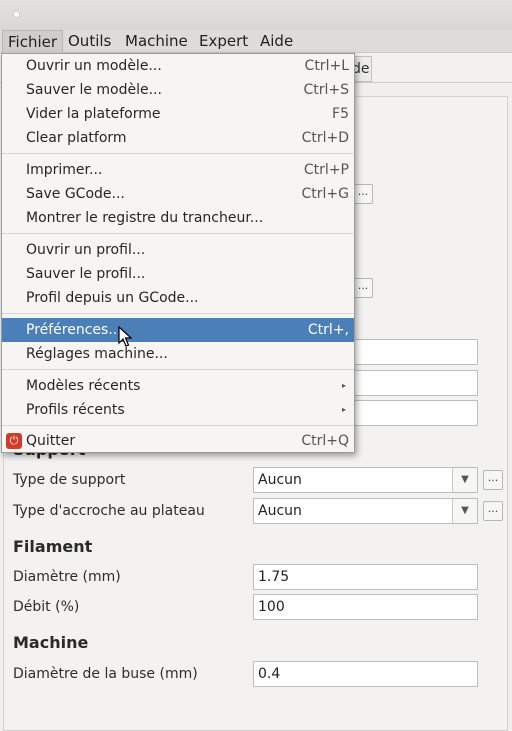  I want to click on machine-heading: Machine, so click(51, 642).